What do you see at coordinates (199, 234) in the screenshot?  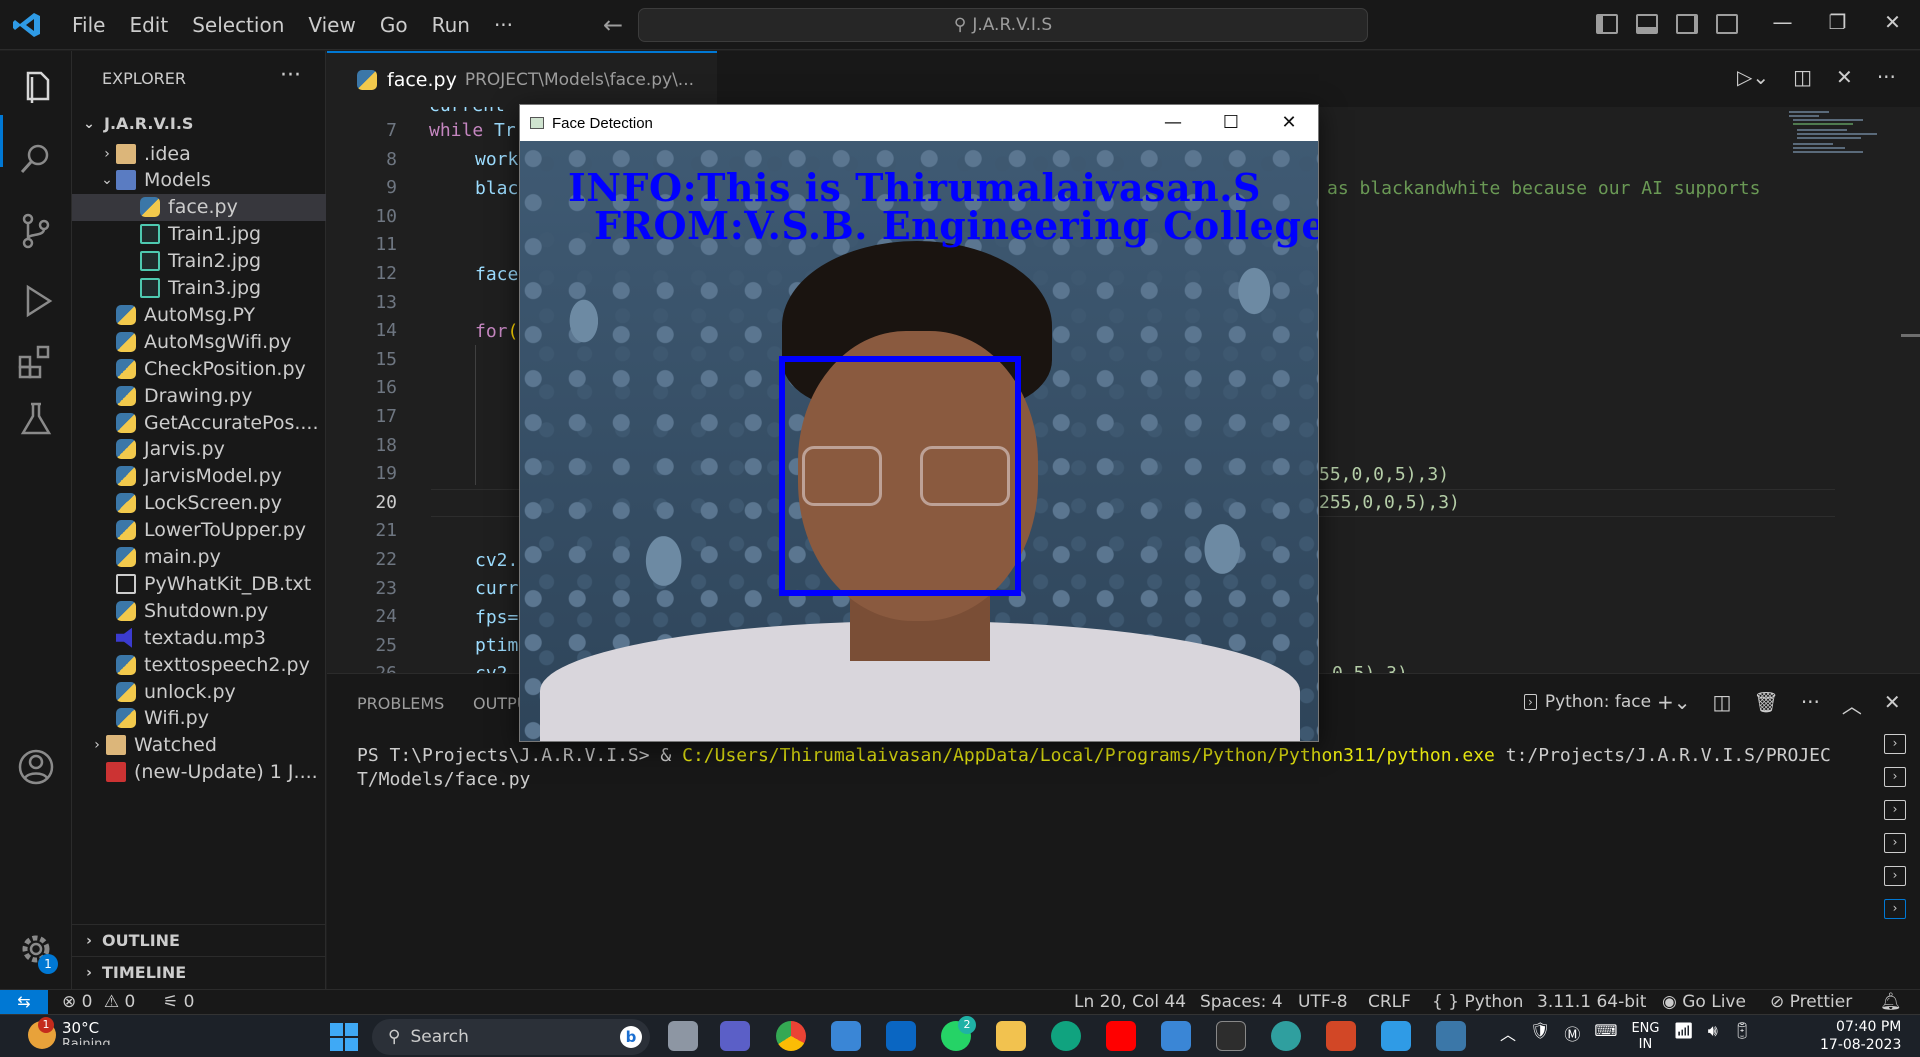 I see `explorer-item: Train1.jpg` at bounding box center [199, 234].